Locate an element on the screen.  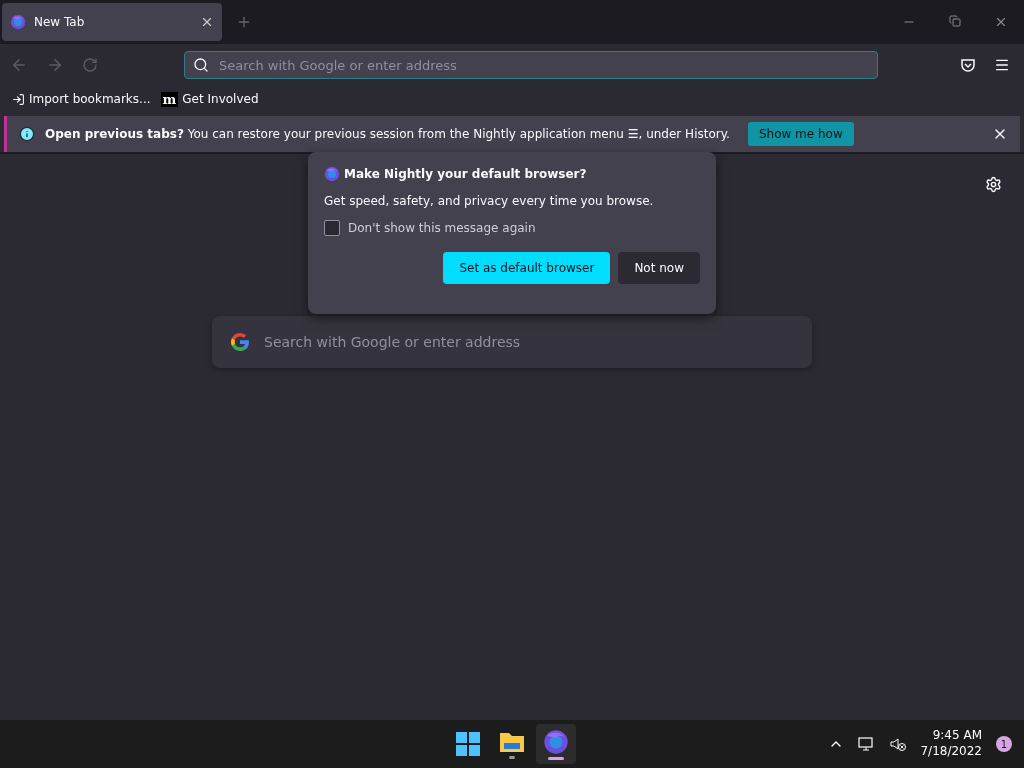
info-icon is located at coordinates (27, 134).